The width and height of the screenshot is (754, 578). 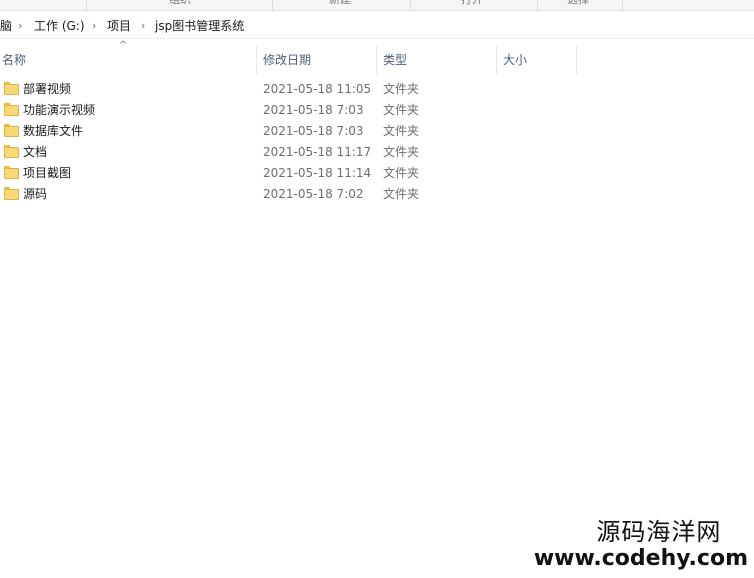 What do you see at coordinates (317, 173) in the screenshot?
I see `file-modified: 2021-05-18 11:14` at bounding box center [317, 173].